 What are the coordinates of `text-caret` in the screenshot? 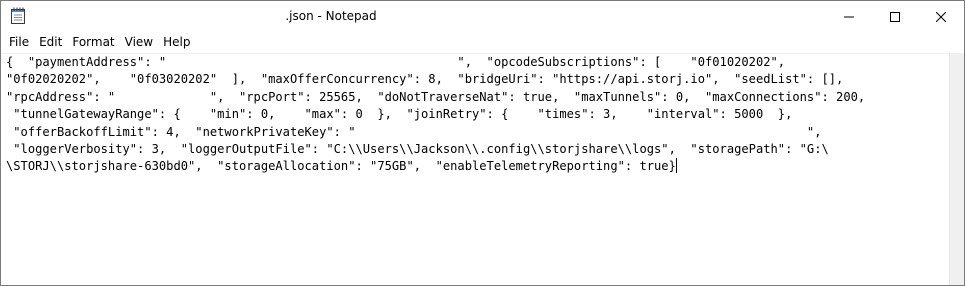 It's located at (676, 166).